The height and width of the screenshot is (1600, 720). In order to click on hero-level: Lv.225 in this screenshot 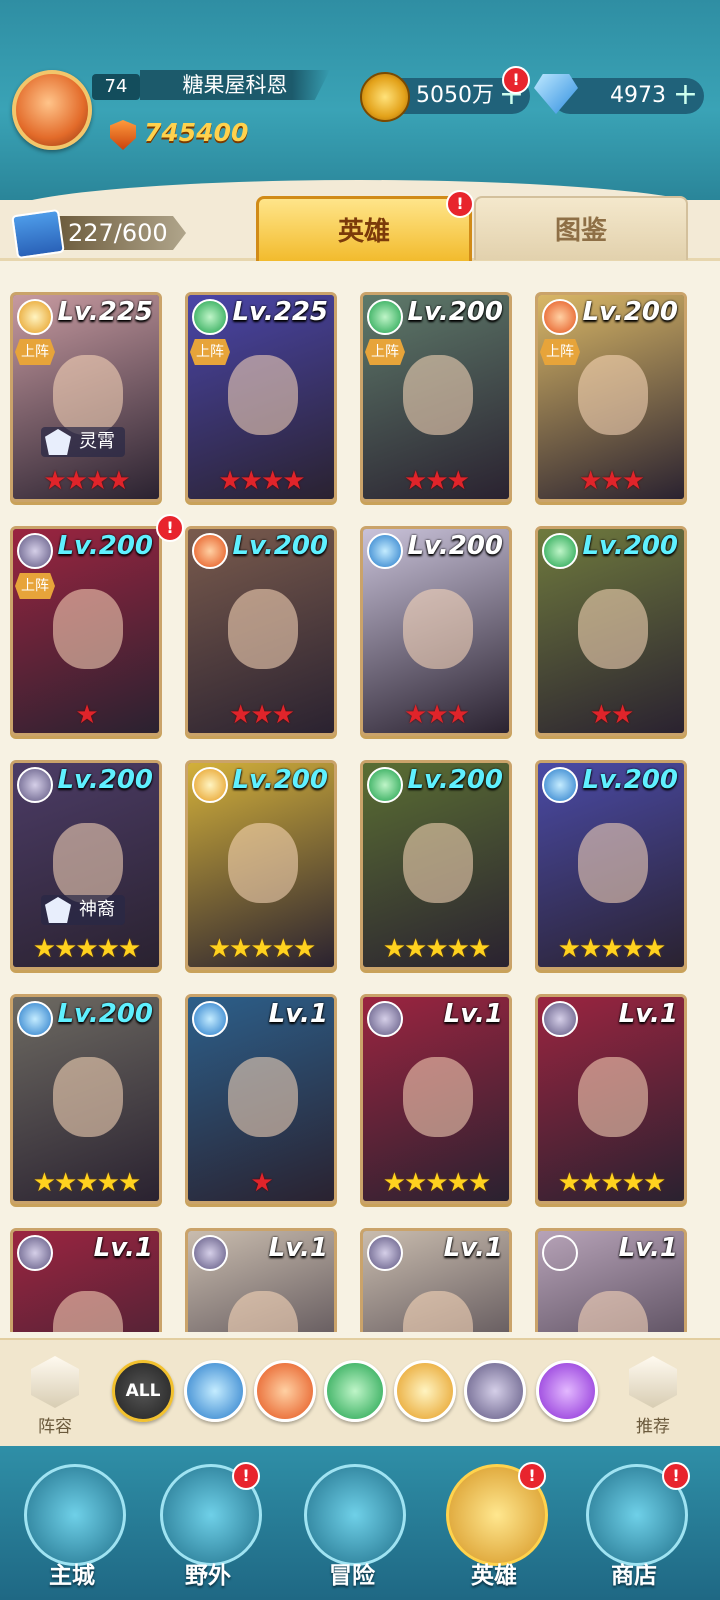, I will do `click(105, 312)`.